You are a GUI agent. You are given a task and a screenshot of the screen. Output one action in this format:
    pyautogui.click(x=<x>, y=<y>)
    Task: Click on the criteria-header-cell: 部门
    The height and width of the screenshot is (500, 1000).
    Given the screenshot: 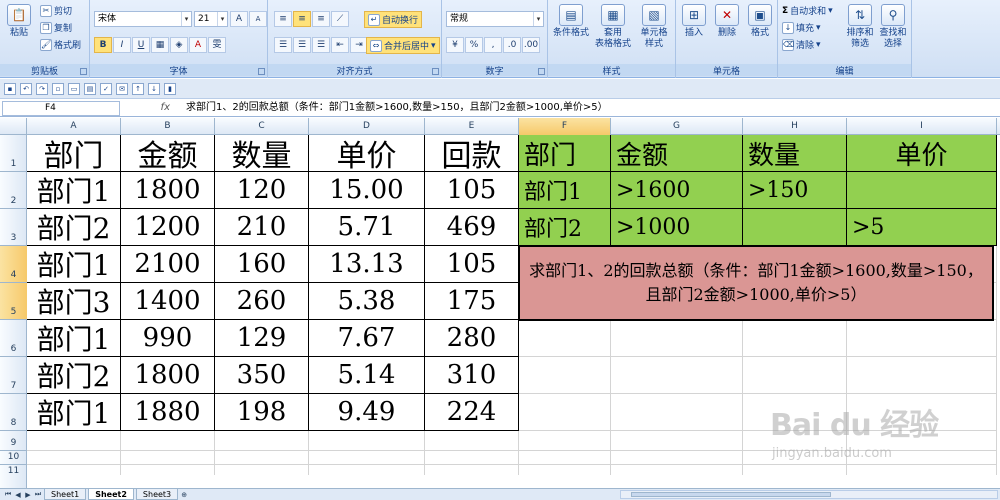 What is the action you would take?
    pyautogui.click(x=565, y=153)
    